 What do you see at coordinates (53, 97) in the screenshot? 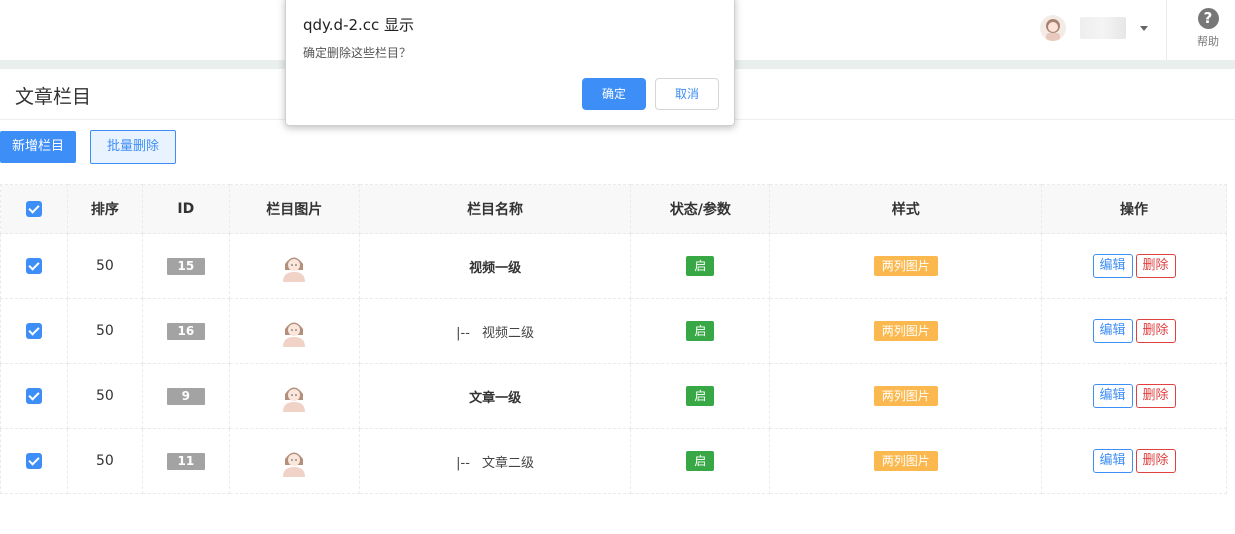
I see `page-title: 文章栏目` at bounding box center [53, 97].